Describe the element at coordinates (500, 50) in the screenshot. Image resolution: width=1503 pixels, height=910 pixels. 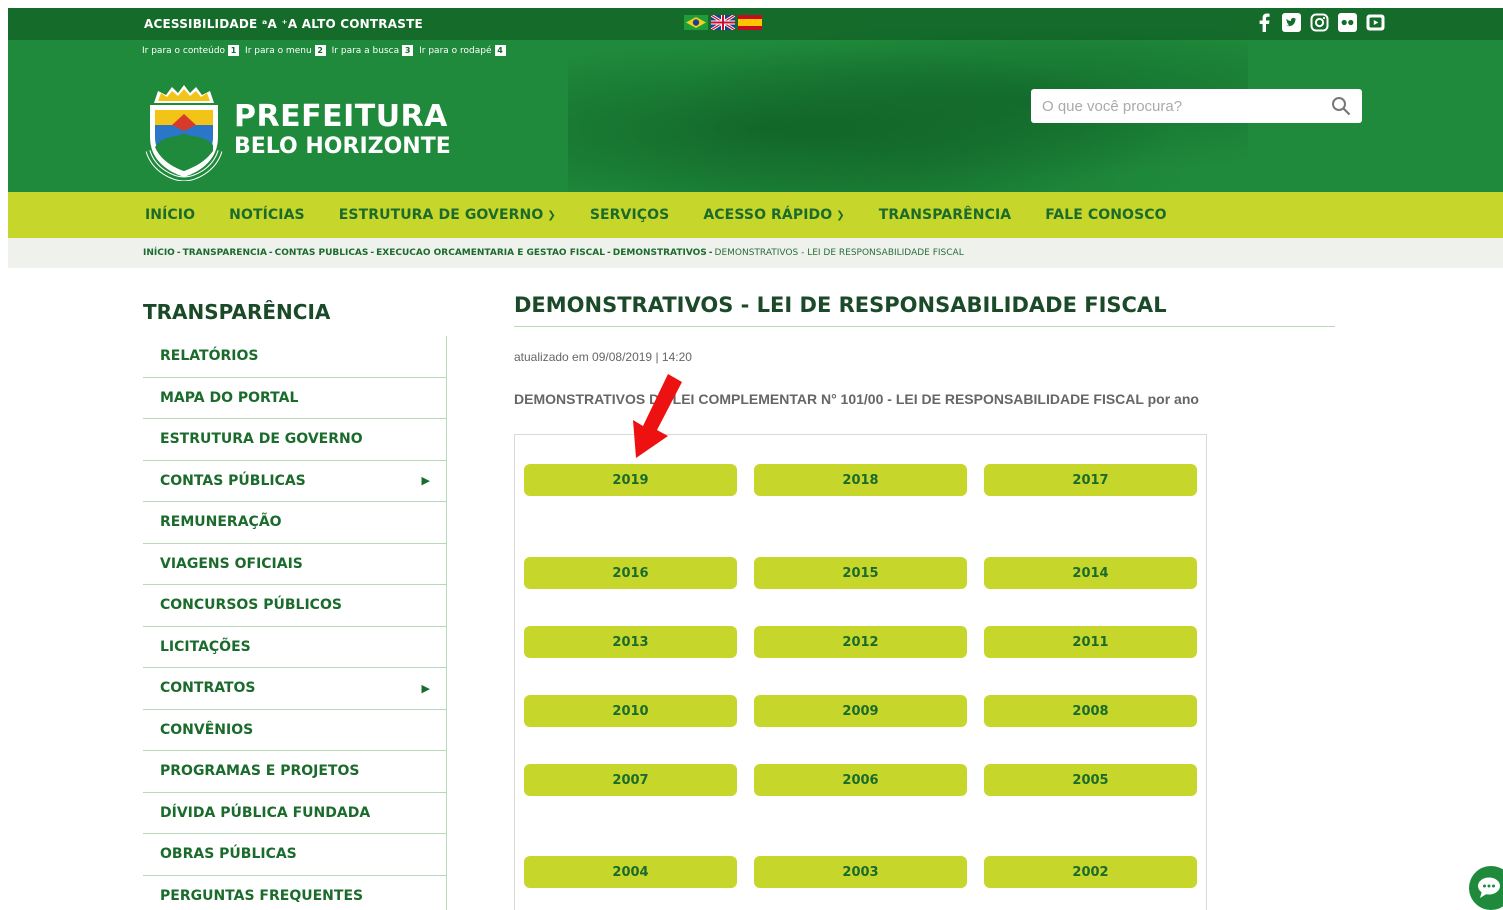
I see `skip-link-key: 4` at that location.